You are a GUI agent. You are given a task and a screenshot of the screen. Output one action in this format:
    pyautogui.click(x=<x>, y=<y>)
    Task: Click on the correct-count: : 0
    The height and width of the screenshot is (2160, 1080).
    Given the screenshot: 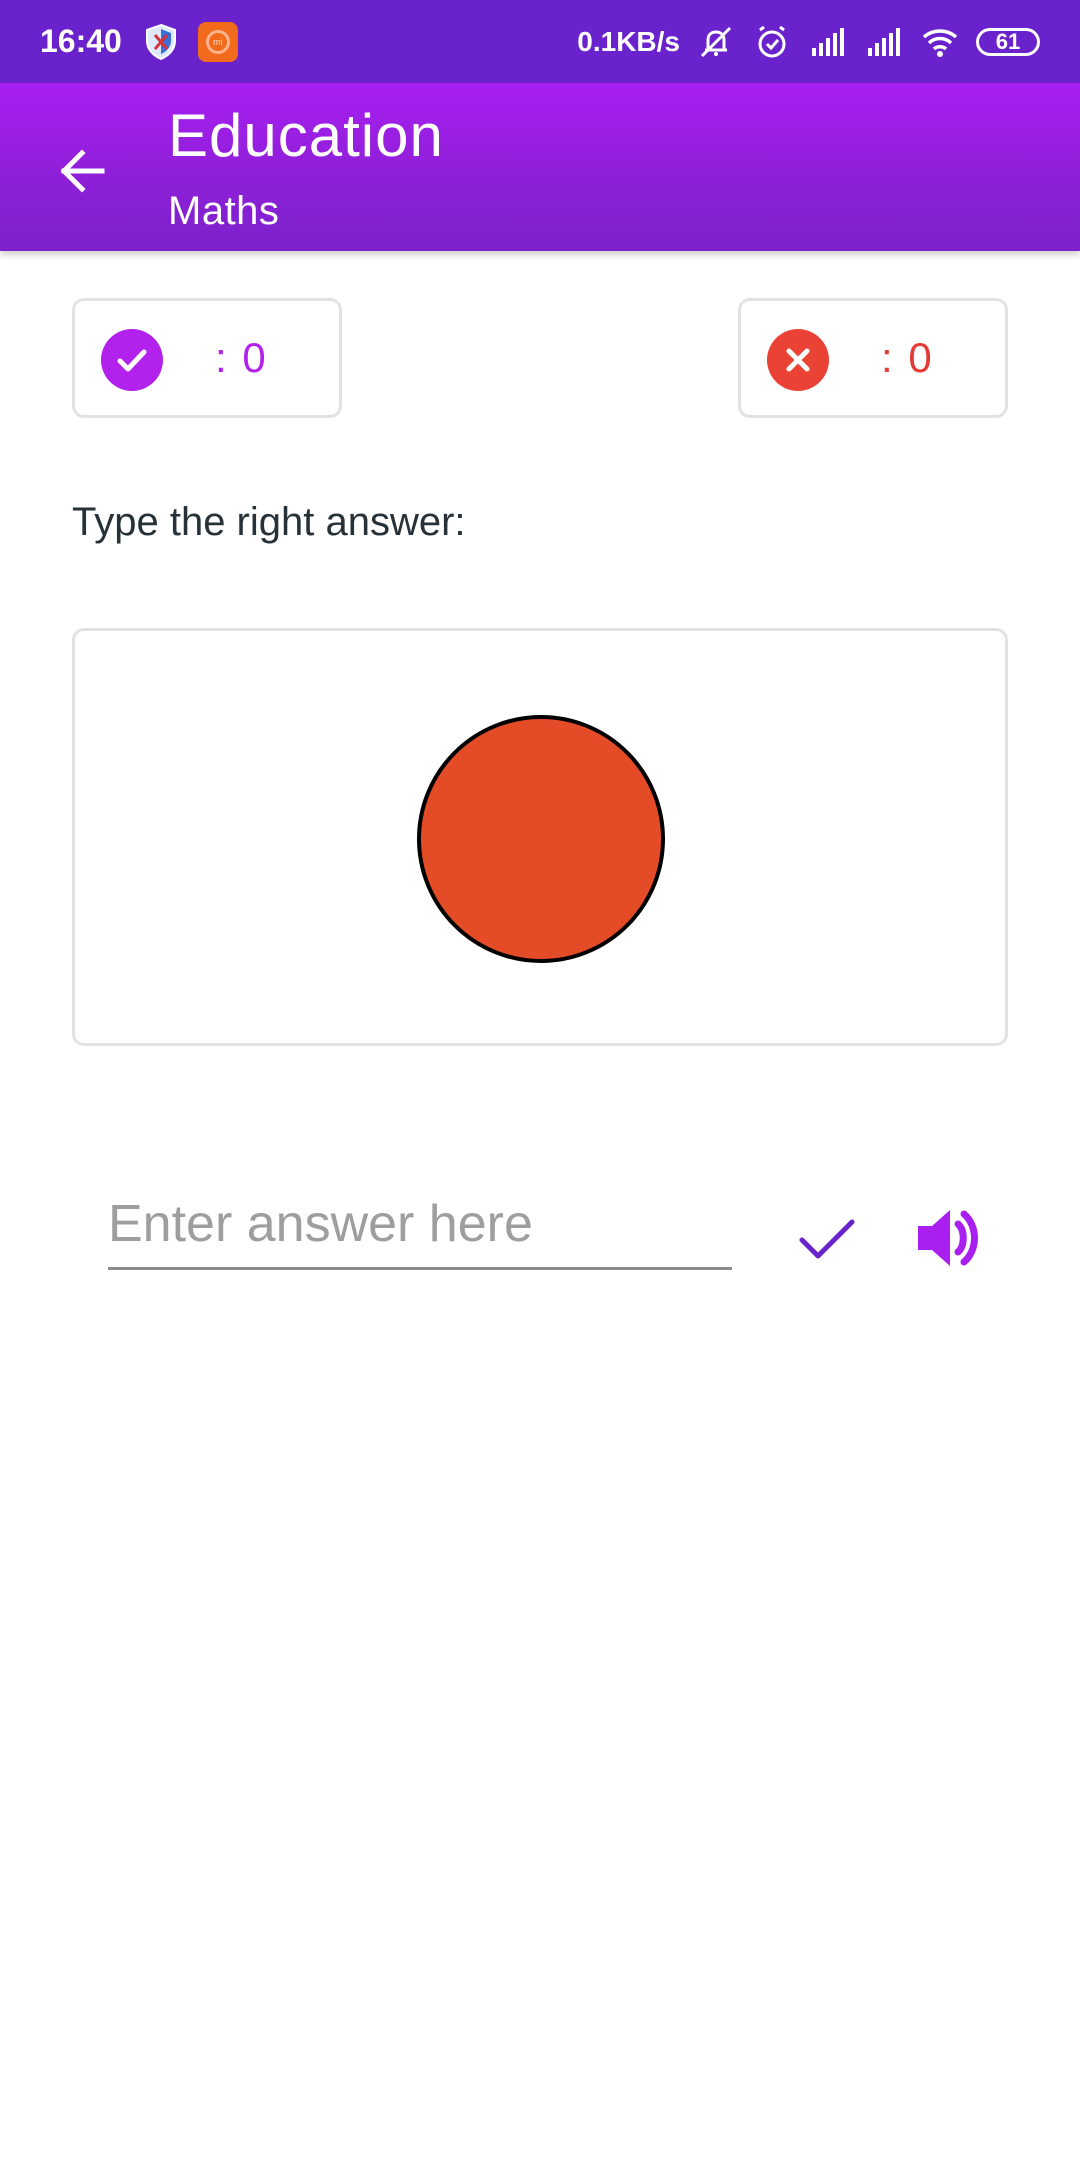 What is the action you would take?
    pyautogui.click(x=241, y=357)
    